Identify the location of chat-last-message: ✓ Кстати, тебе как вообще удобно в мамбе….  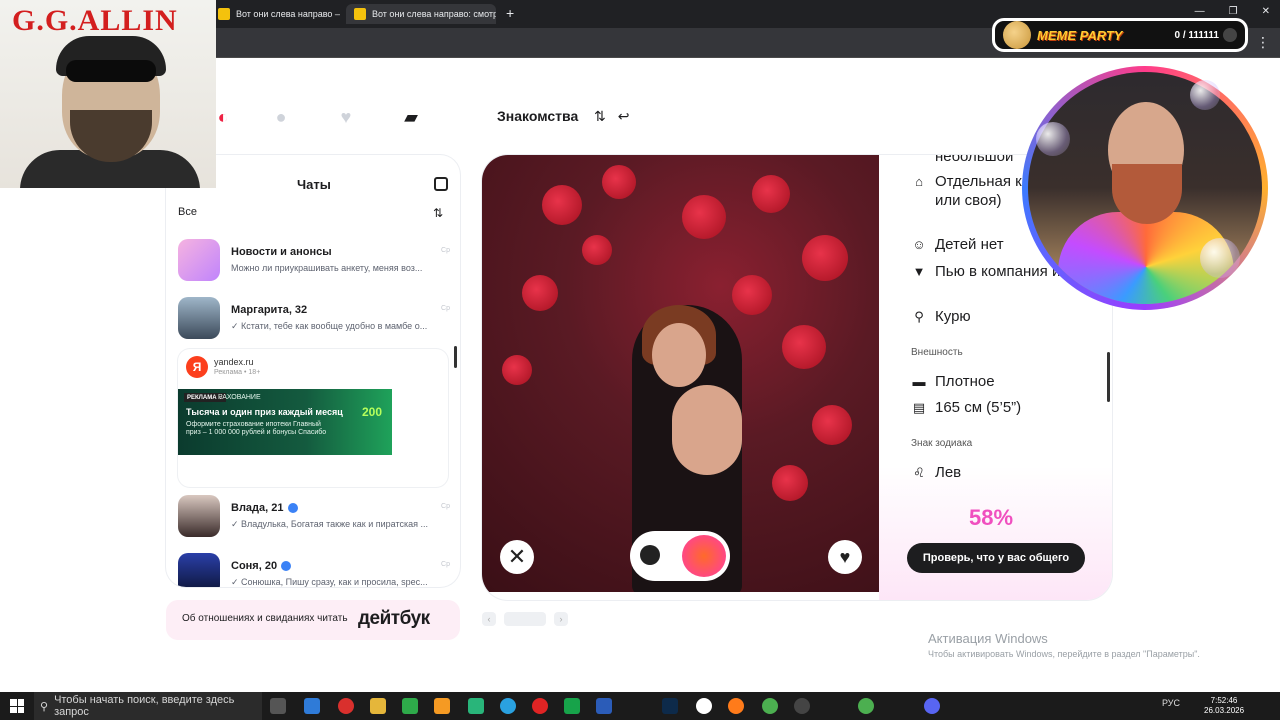
(329, 326).